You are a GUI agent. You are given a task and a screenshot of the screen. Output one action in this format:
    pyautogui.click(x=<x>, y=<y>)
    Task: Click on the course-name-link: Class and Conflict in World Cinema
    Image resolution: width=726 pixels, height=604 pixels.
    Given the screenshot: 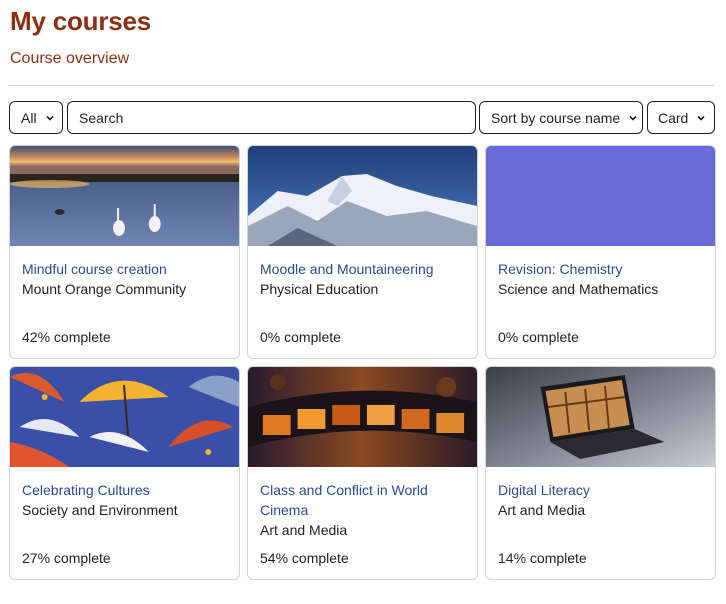 What is the action you would take?
    pyautogui.click(x=362, y=500)
    